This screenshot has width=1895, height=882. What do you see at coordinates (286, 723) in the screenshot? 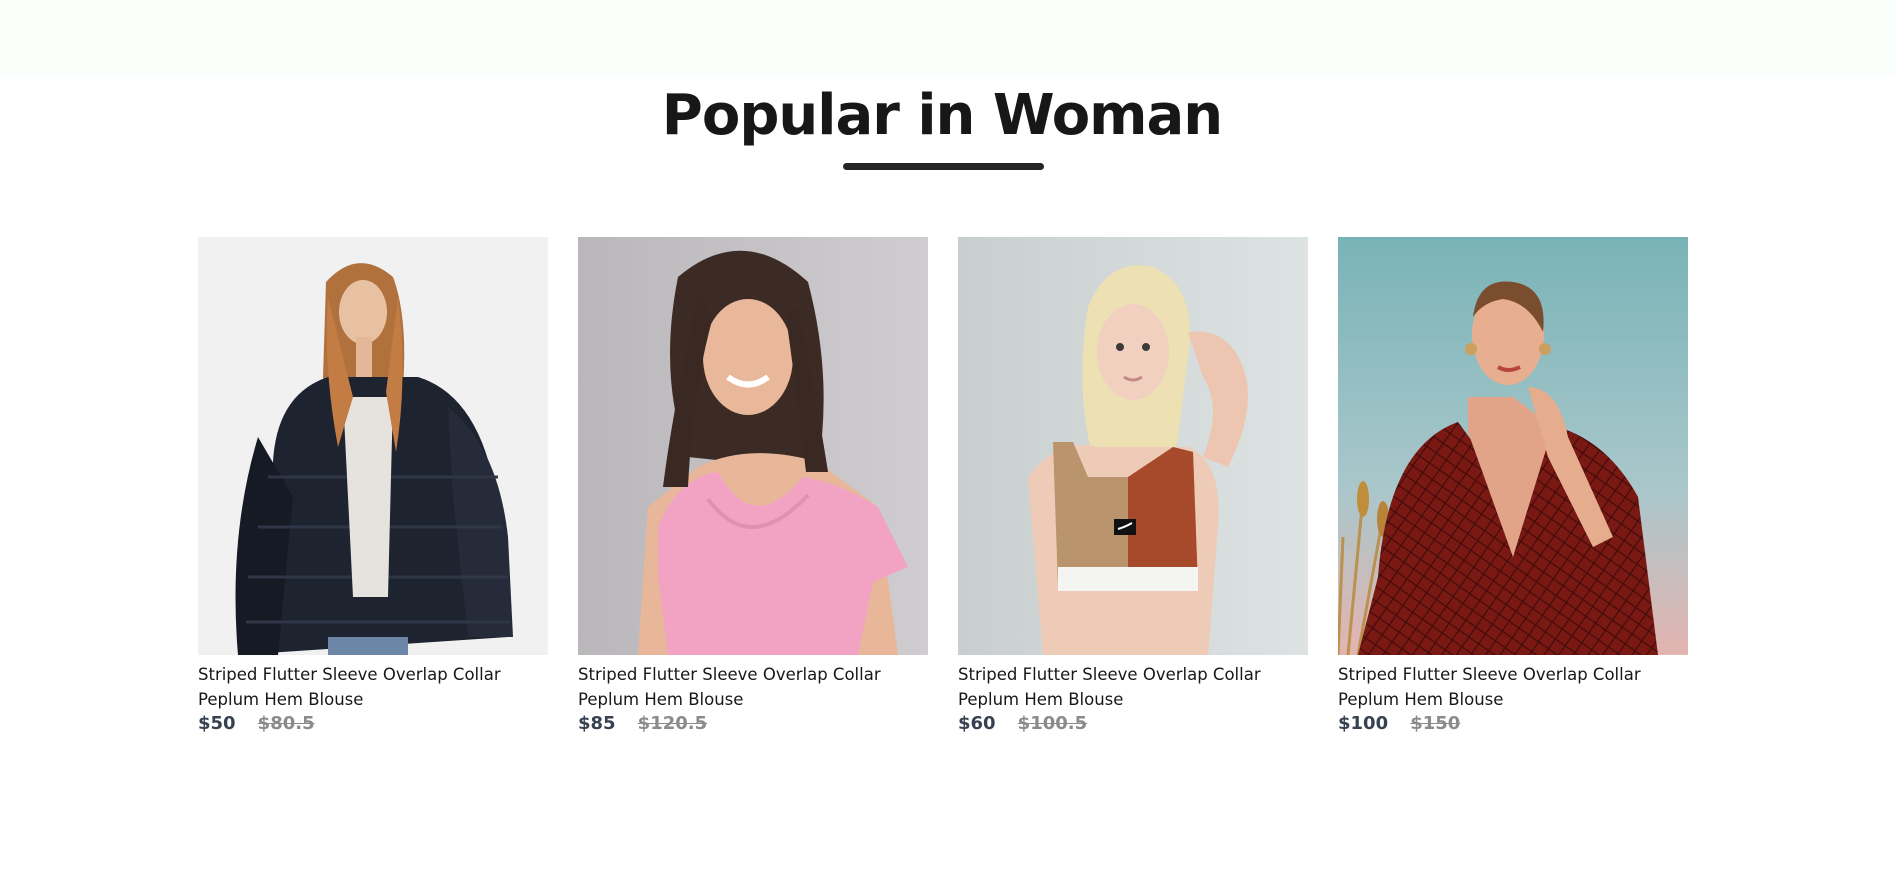
I see `price-old: $80.5` at bounding box center [286, 723].